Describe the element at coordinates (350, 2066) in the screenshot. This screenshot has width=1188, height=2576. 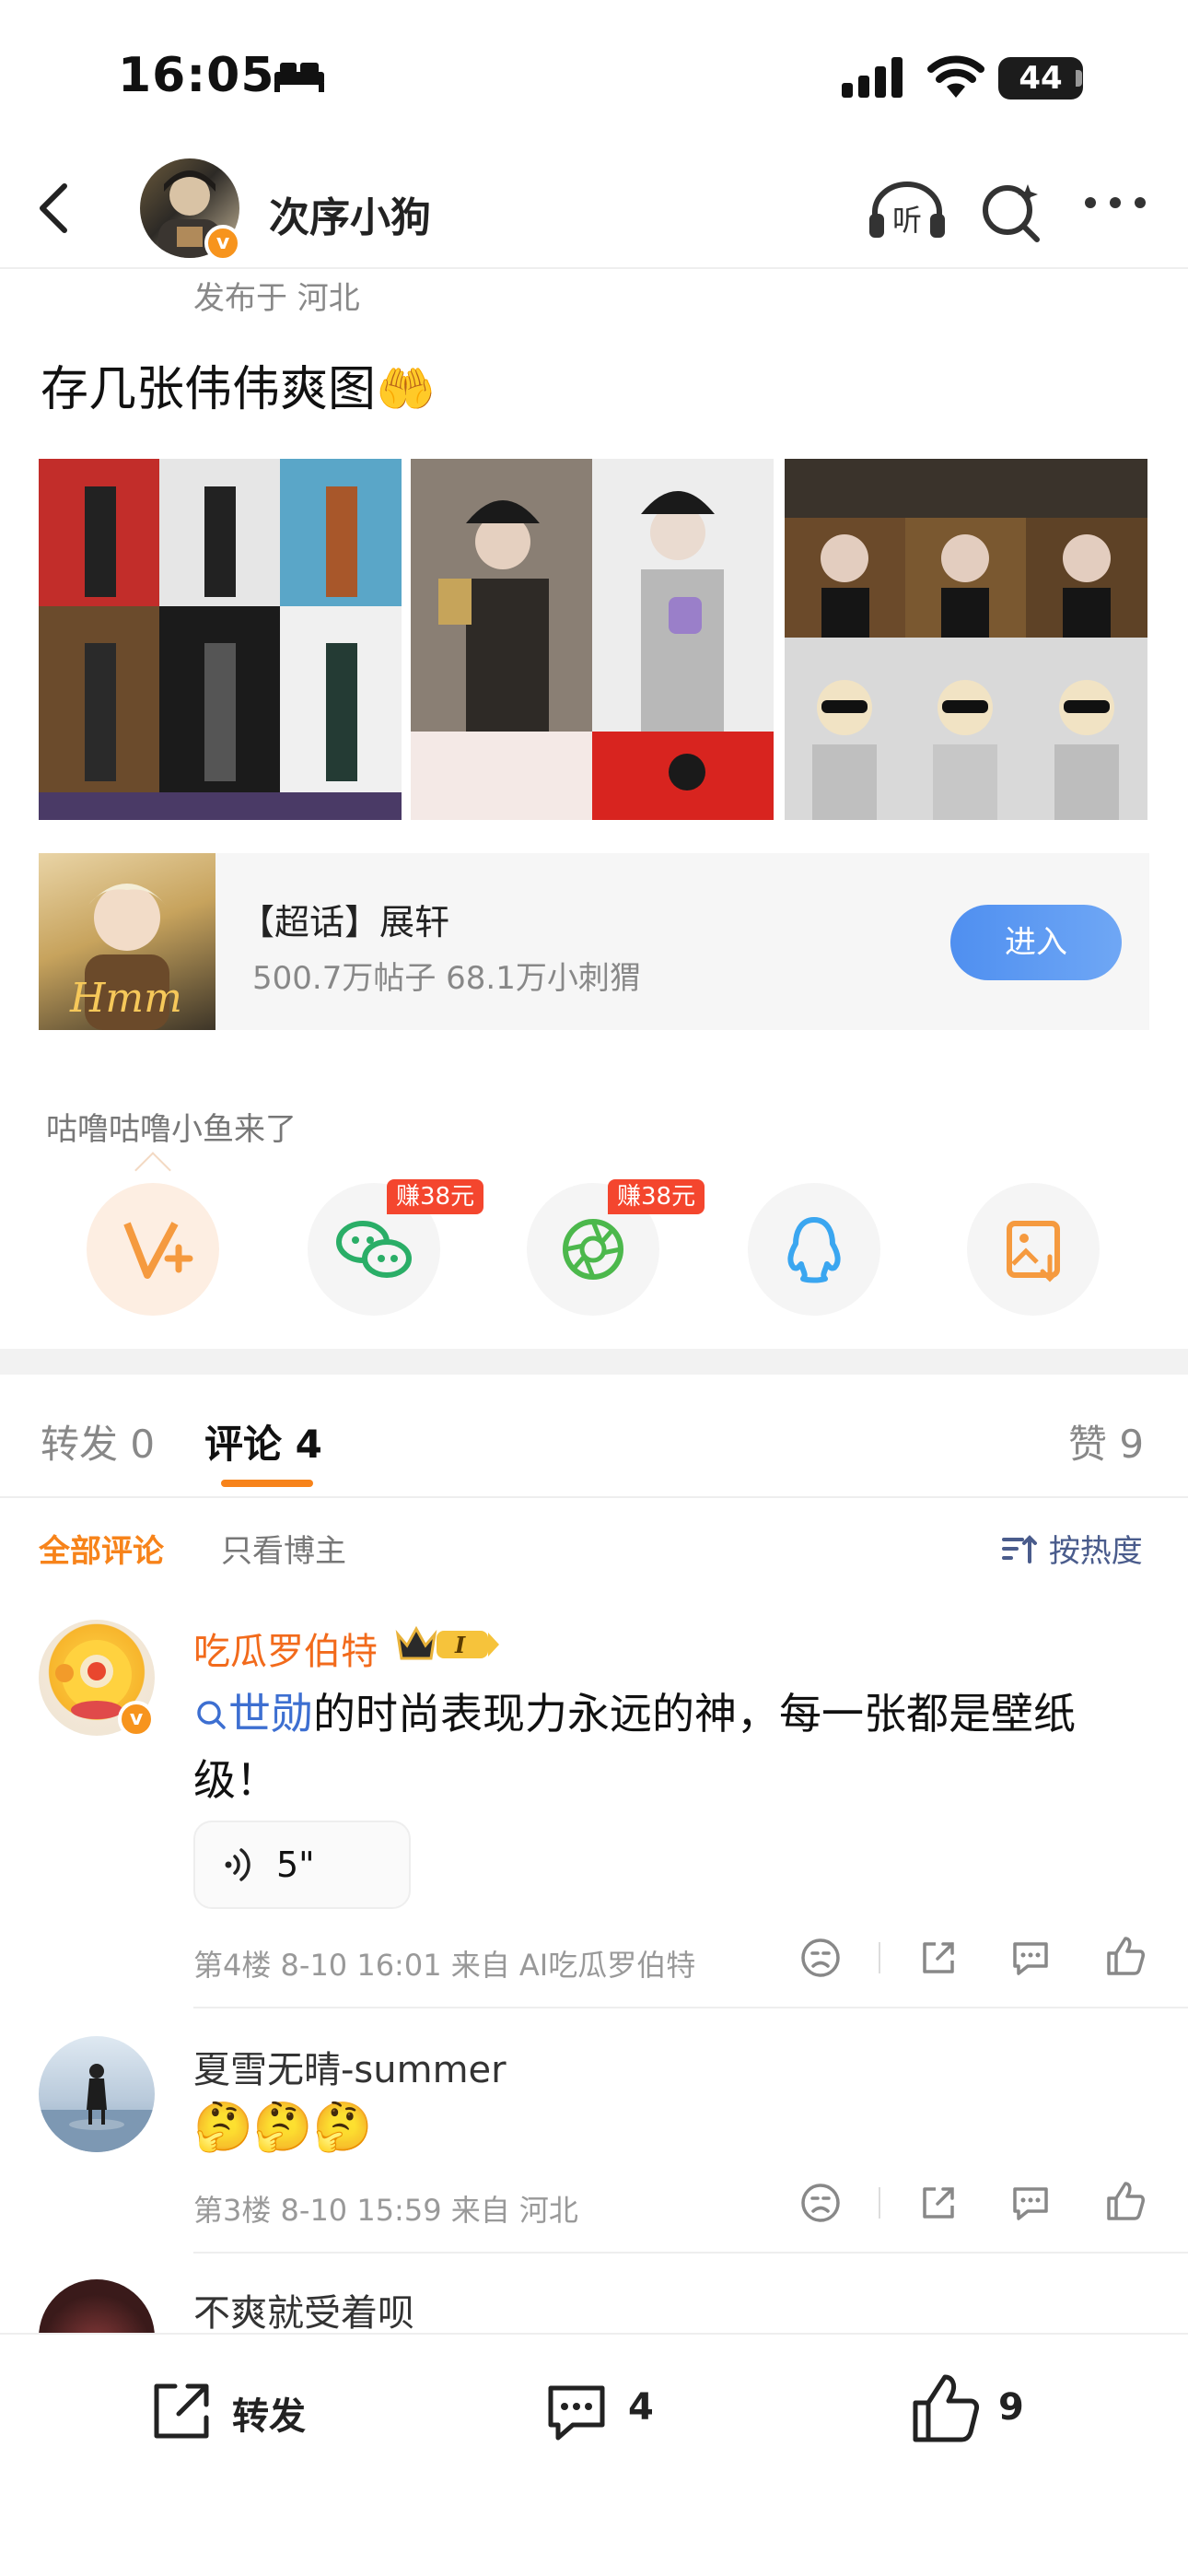
I see `commenter-name: 夏雪无晴-summer` at that location.